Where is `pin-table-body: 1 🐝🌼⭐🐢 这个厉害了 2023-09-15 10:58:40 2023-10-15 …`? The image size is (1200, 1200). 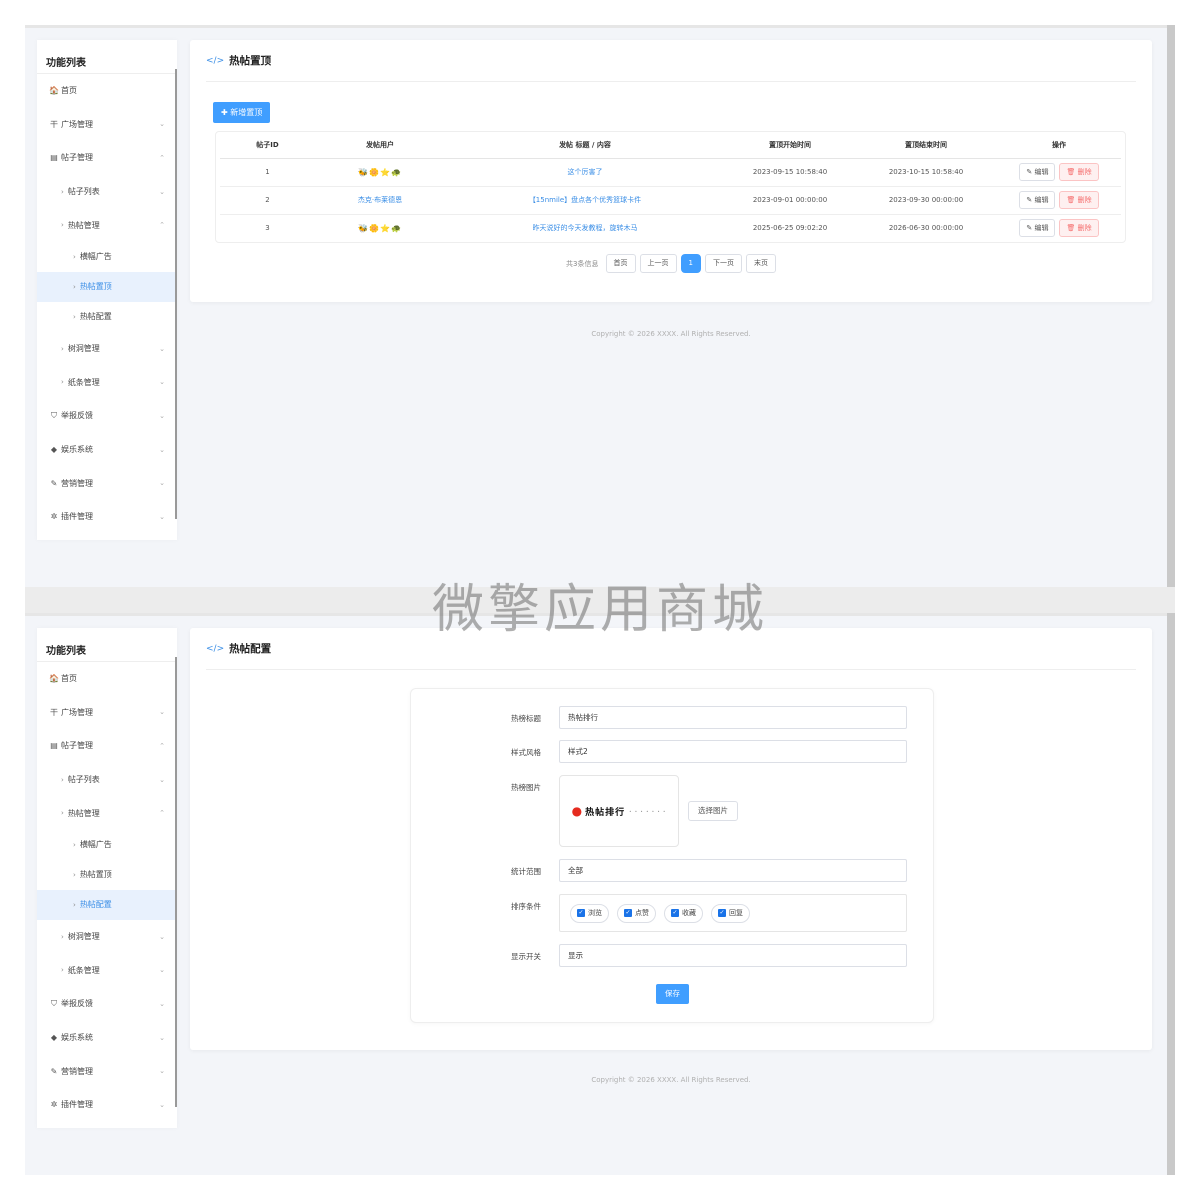 pin-table-body: 1 🐝🌼⭐🐢 这个厉害了 2023-09-15 10:58:40 2023-10-15 … is located at coordinates (670, 200).